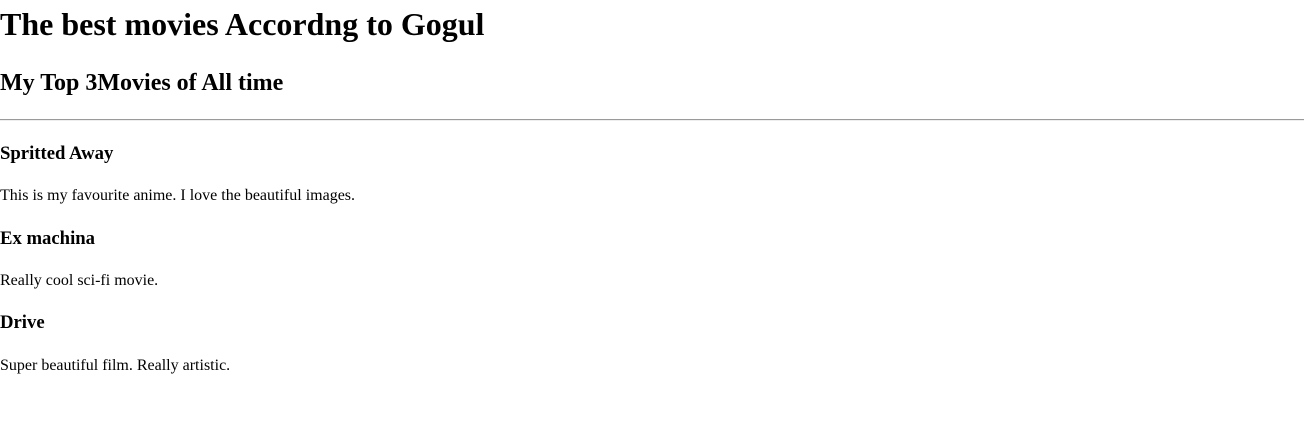 The image size is (1304, 423). What do you see at coordinates (57, 153) in the screenshot?
I see `movie-title-spirited-away: Spritted Away` at bounding box center [57, 153].